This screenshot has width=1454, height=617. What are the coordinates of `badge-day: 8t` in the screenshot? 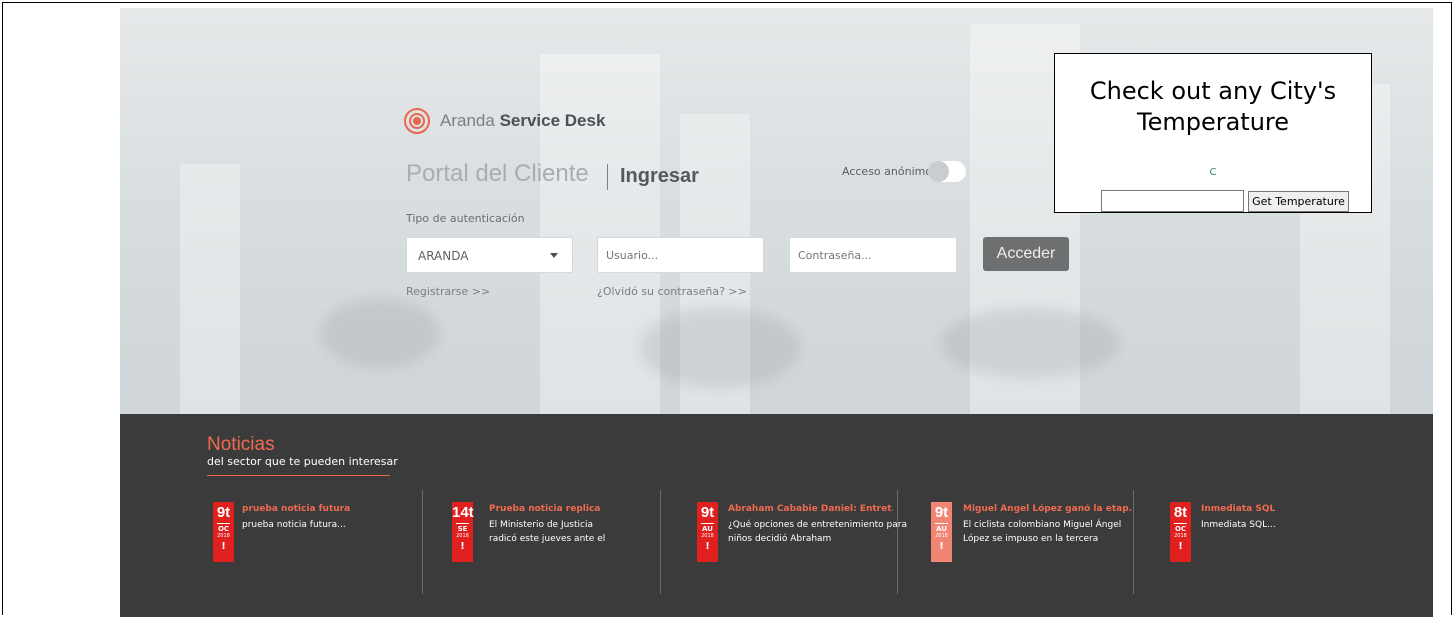 It's located at (1180, 512).